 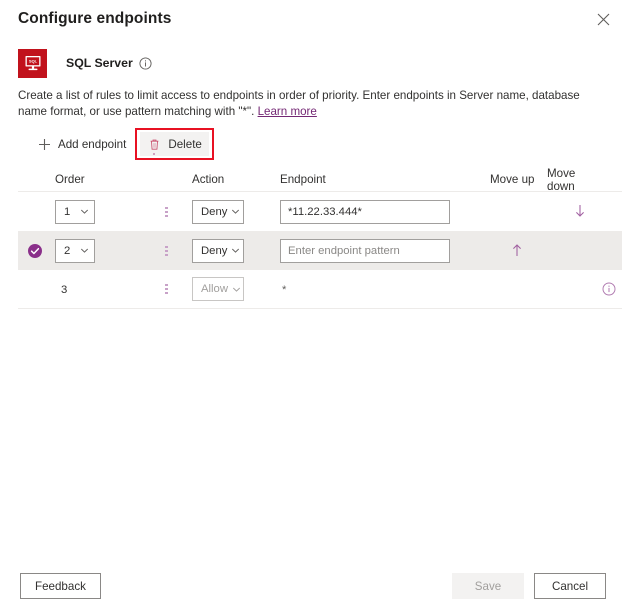 What do you see at coordinates (303, 179) in the screenshot?
I see `column-header-endpoint: Endpoint` at bounding box center [303, 179].